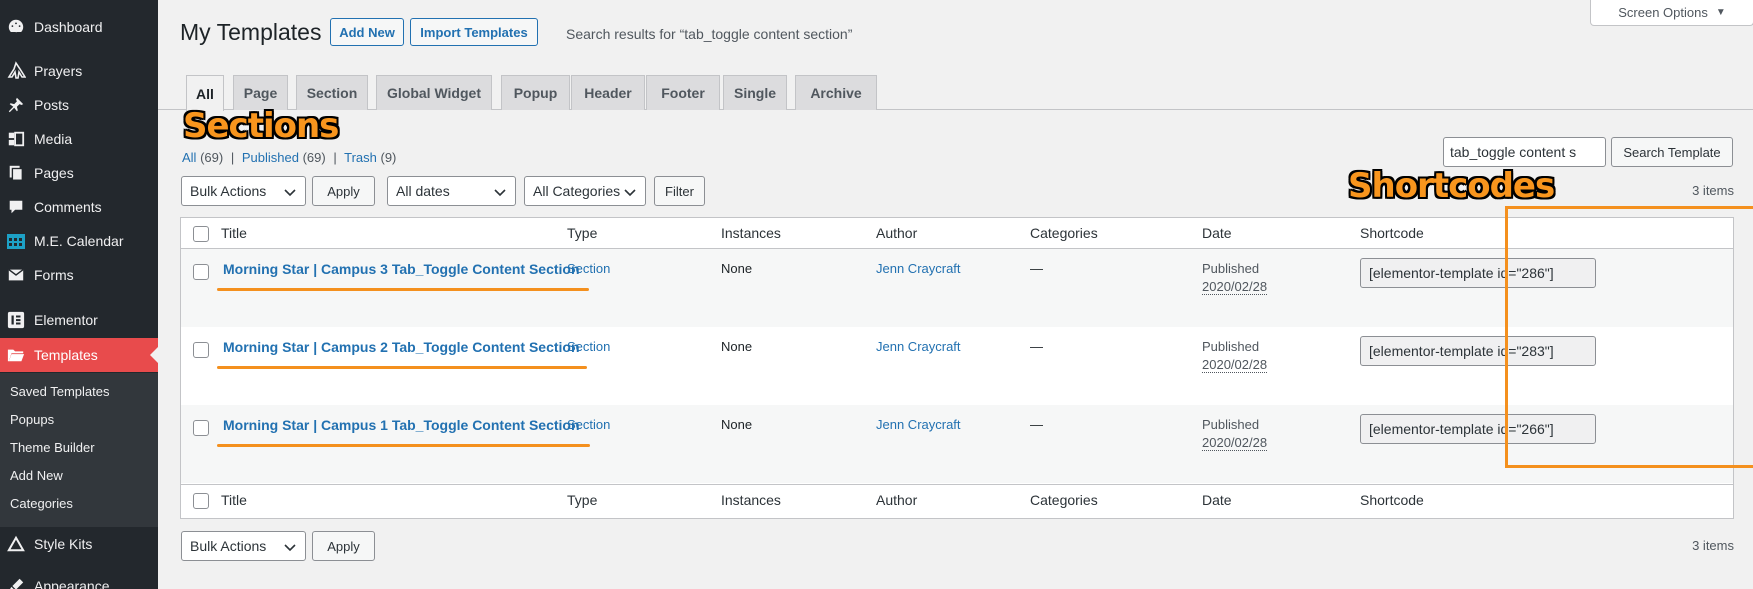  What do you see at coordinates (1524, 152) in the screenshot?
I see `search-templates-input: tab_toggle content s` at bounding box center [1524, 152].